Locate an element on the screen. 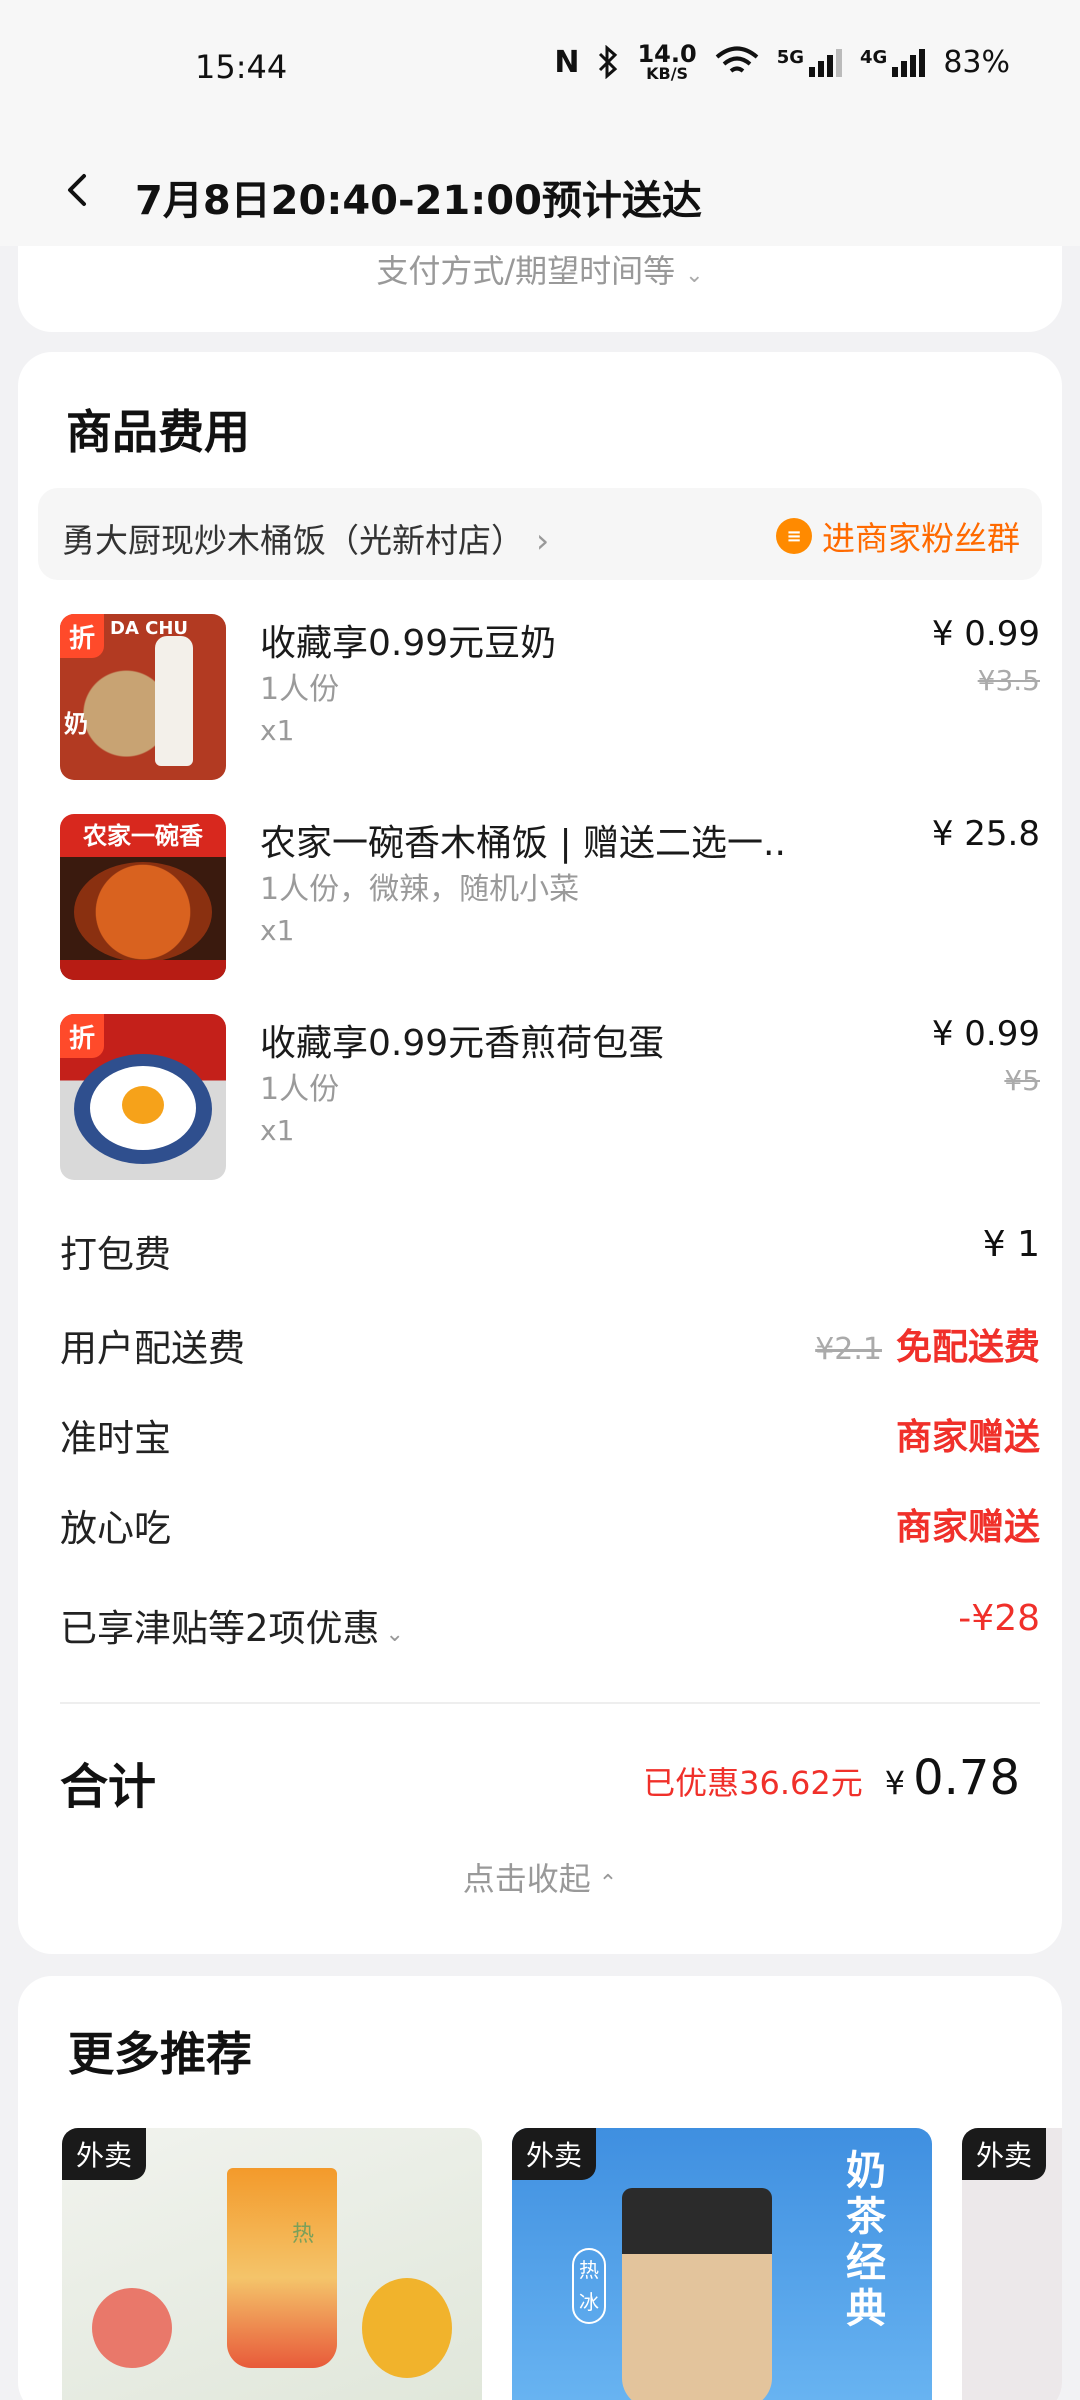 The width and height of the screenshot is (1080, 2400). promo-slogan: 奶茶经典 is located at coordinates (866, 2240).